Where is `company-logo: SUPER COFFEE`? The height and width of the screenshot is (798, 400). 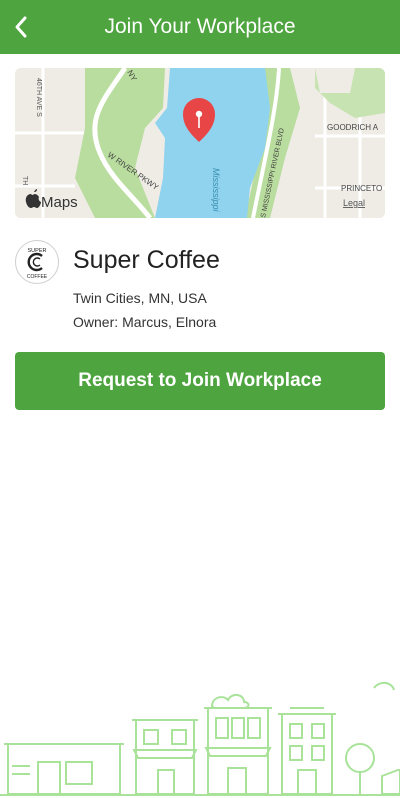 company-logo: SUPER COFFEE is located at coordinates (37, 262).